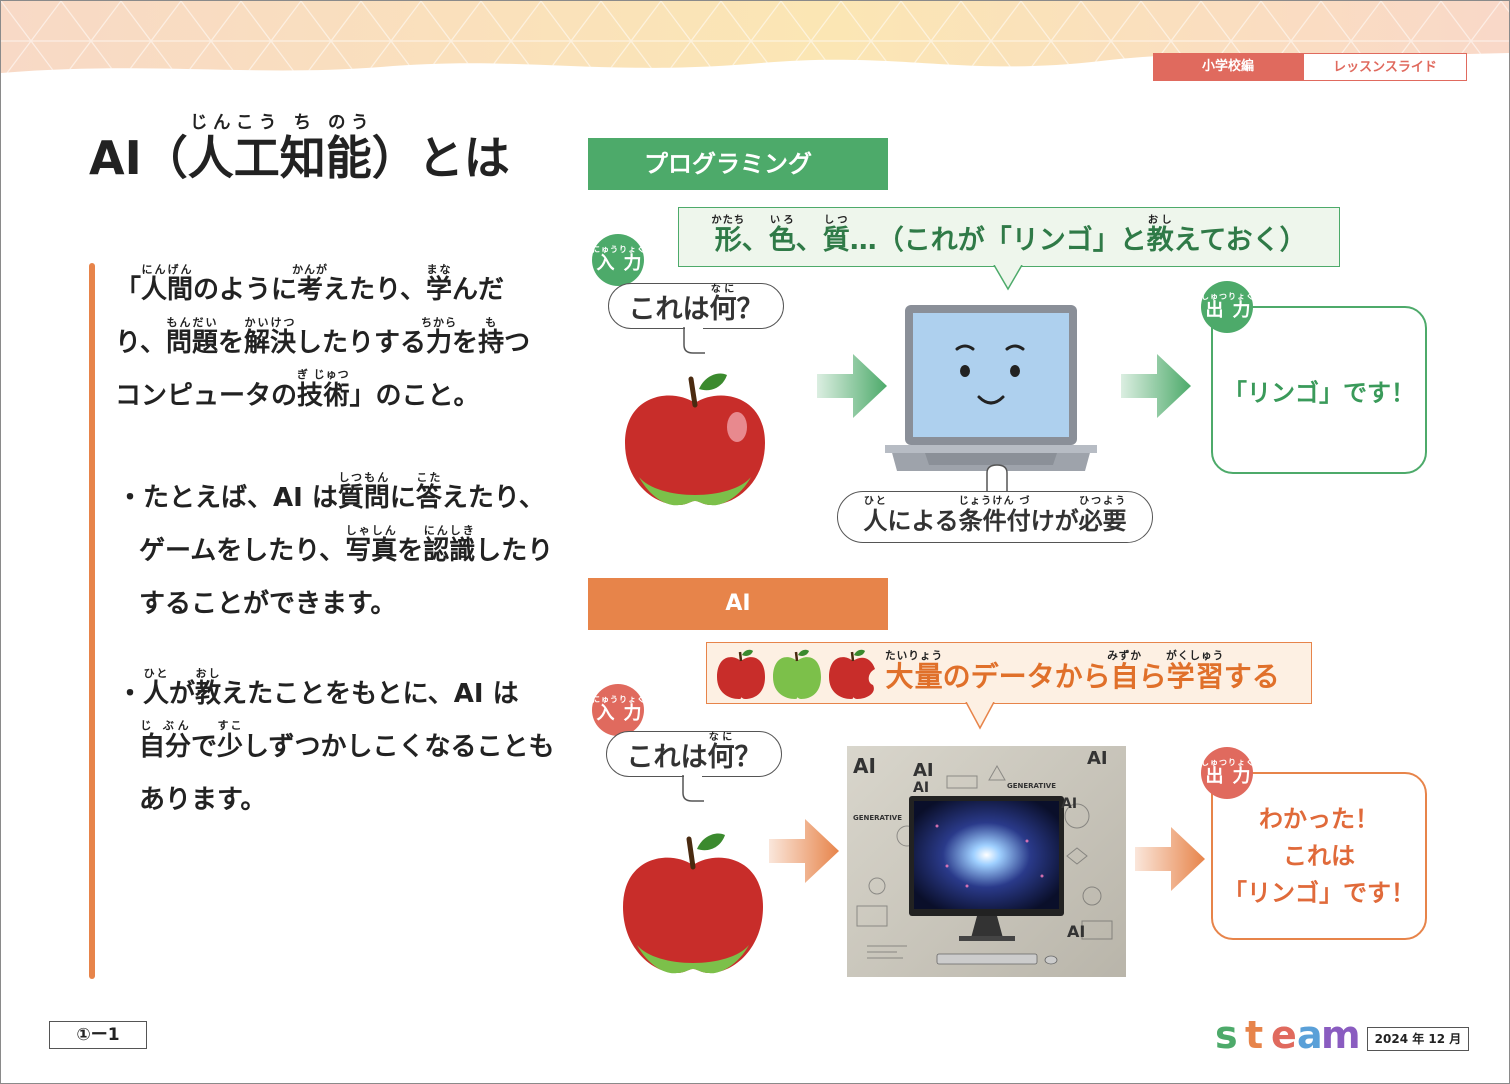 Image resolution: width=1510 pixels, height=1084 pixels. Describe the element at coordinates (1102, 501) in the screenshot. I see `ruby-reading: ひつよう` at that location.